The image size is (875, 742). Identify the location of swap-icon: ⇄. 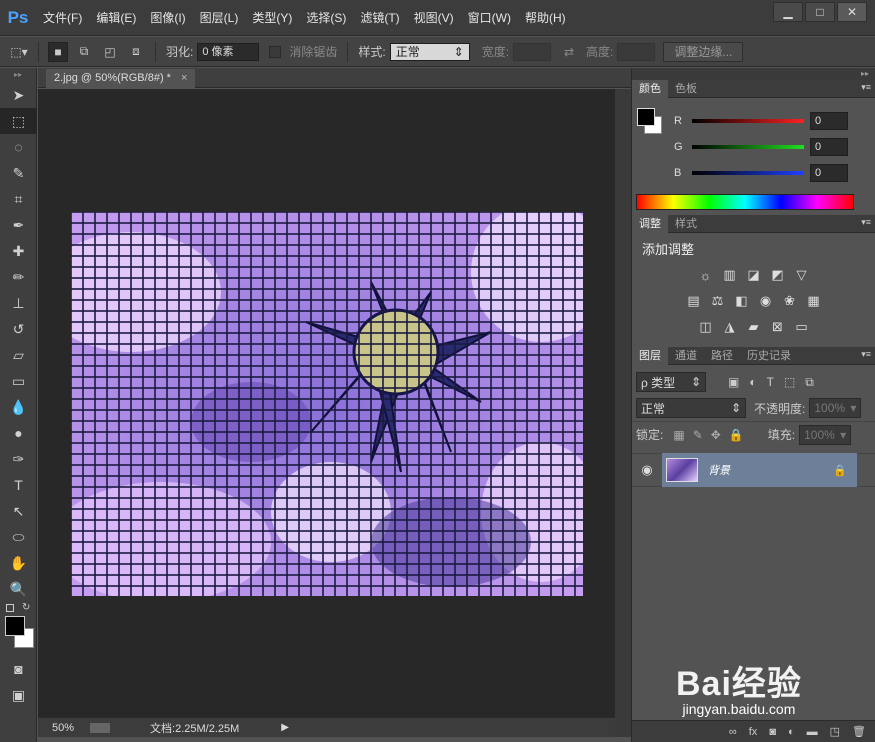
(569, 52).